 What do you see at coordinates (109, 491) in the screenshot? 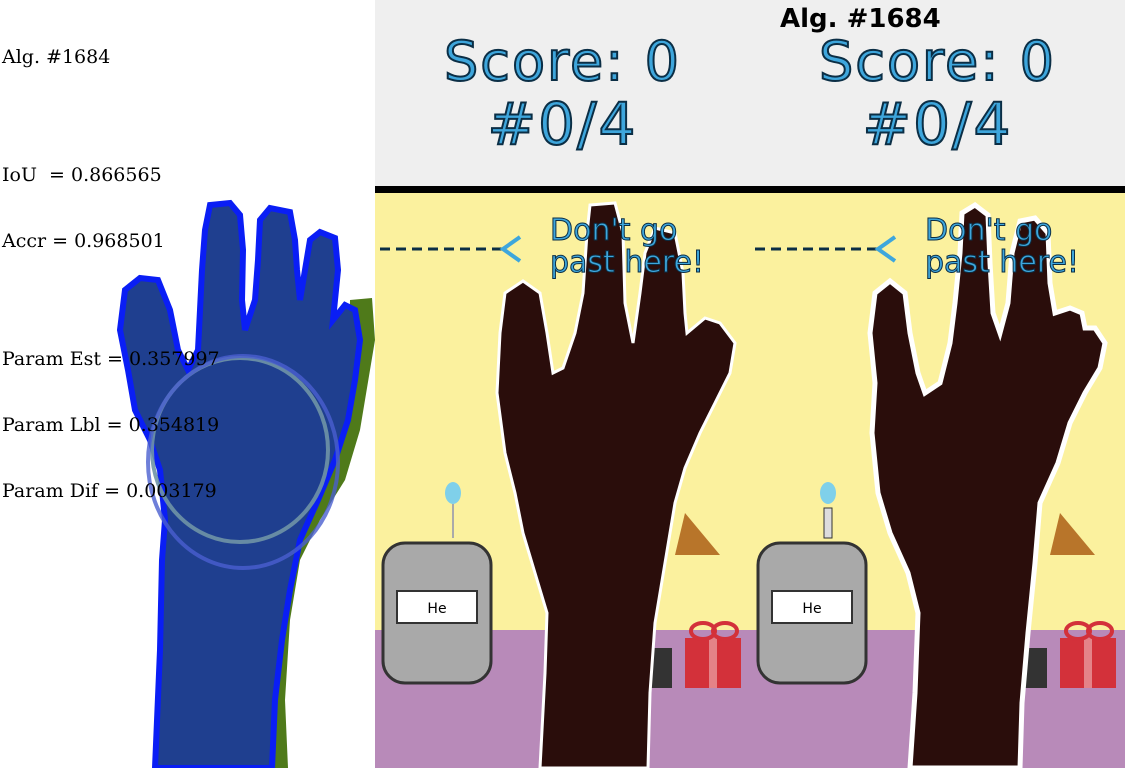
I see `param-difference-metric: Param Dif = 0.003179` at bounding box center [109, 491].